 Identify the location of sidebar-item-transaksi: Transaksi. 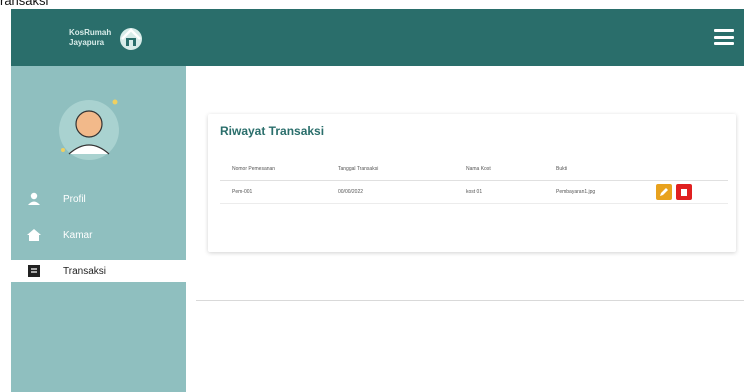
(98, 271).